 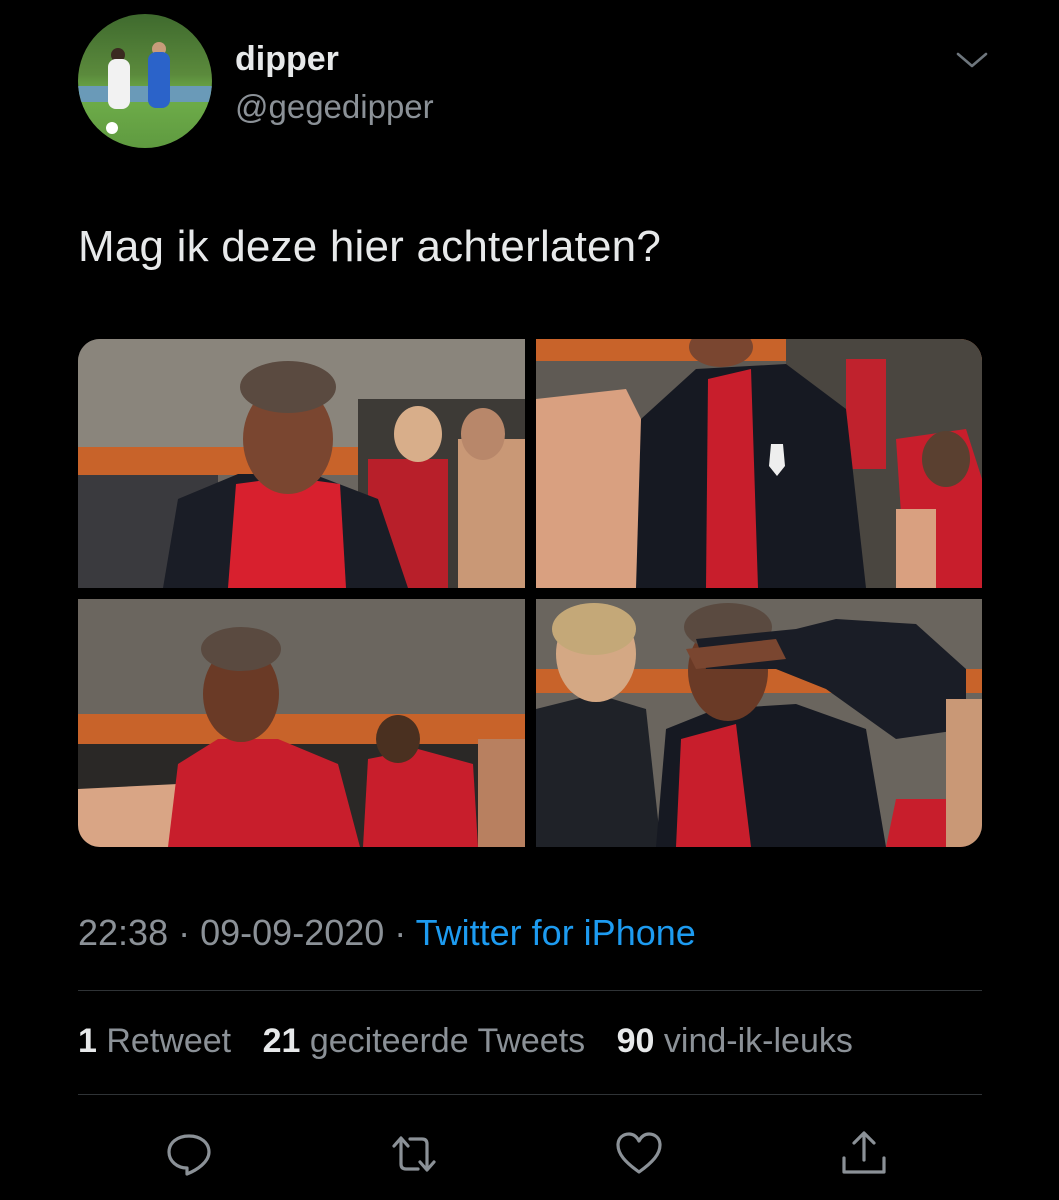 I want to click on quotes-stat: 21 geciteerde Tweets, so click(x=424, y=1041).